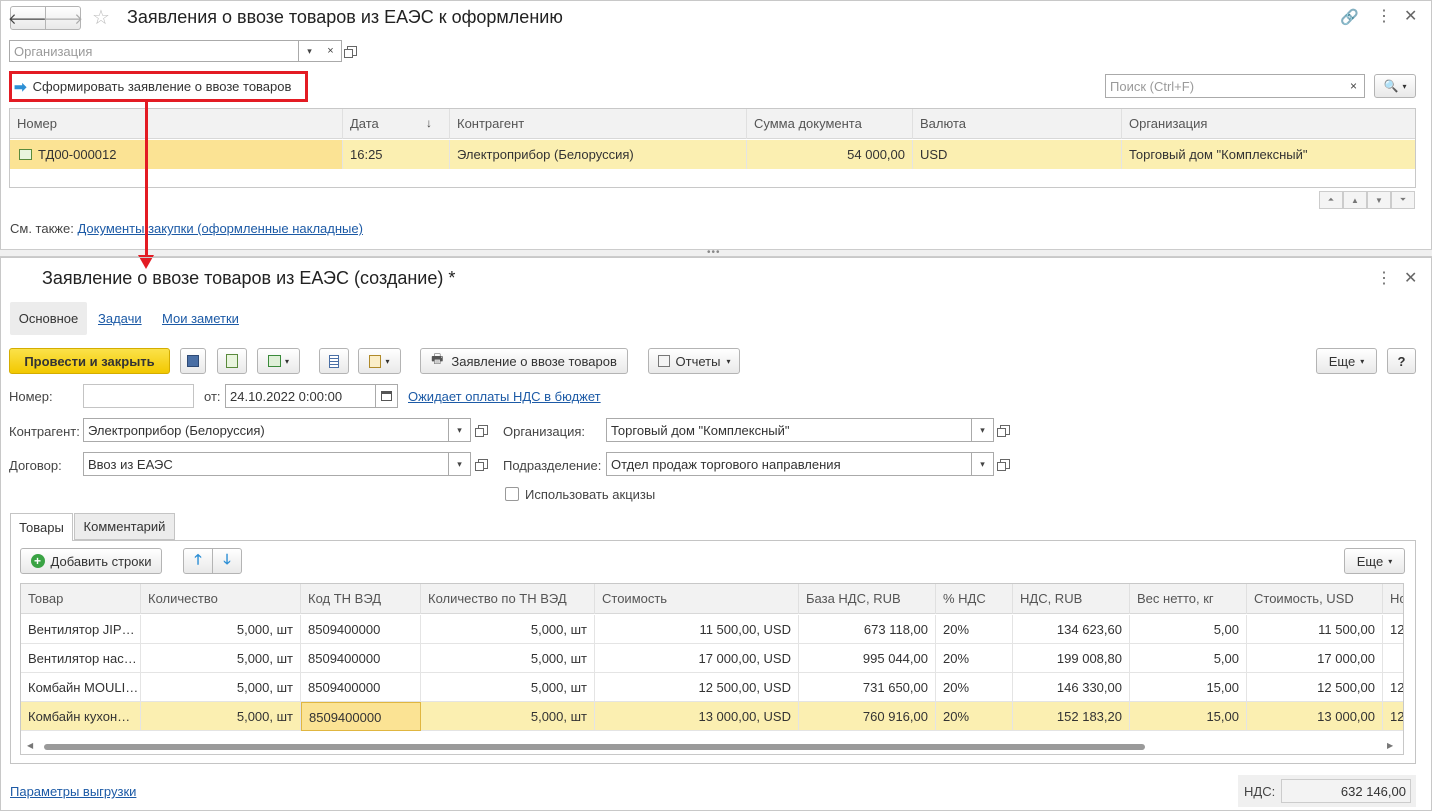  I want to click on number-input, so click(138, 396).